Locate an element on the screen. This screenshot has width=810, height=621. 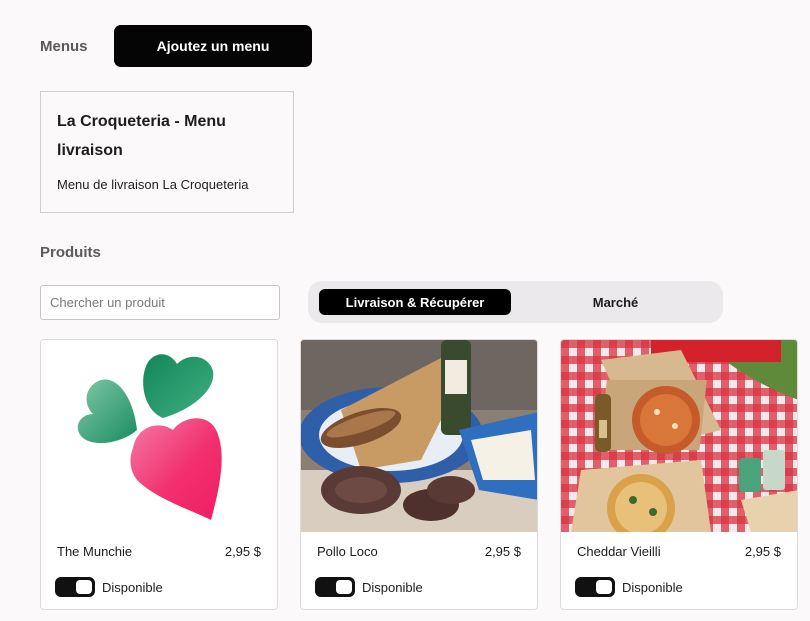
product-card: Cheddar Vieilli 2,95 $ Disponible is located at coordinates (679, 474).